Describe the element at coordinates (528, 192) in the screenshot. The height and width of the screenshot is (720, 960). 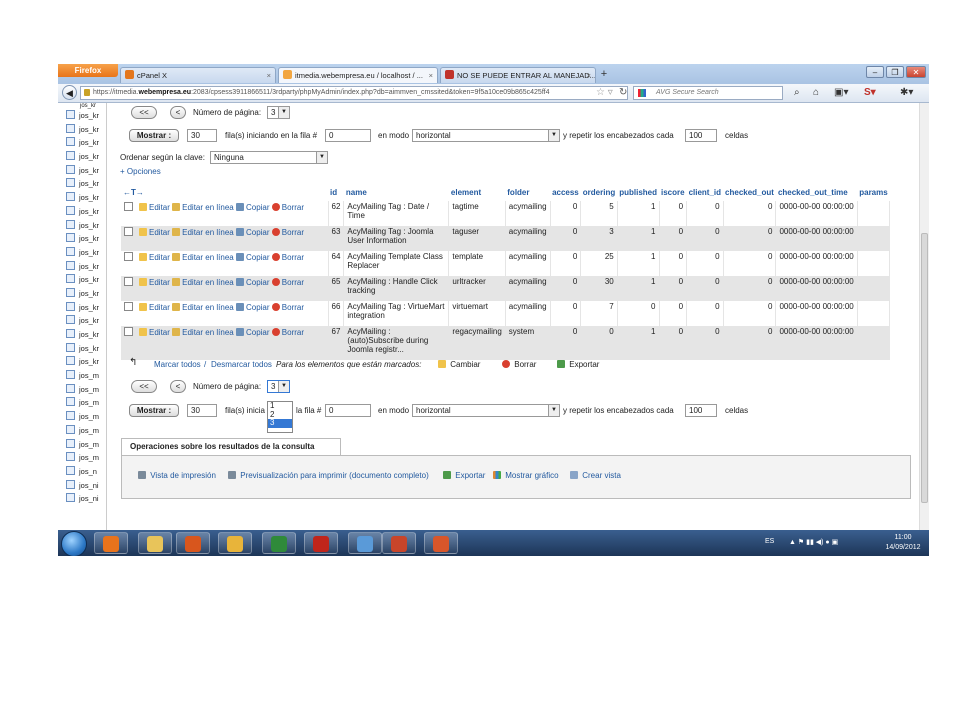
I see `column-header-folder: folder` at that location.